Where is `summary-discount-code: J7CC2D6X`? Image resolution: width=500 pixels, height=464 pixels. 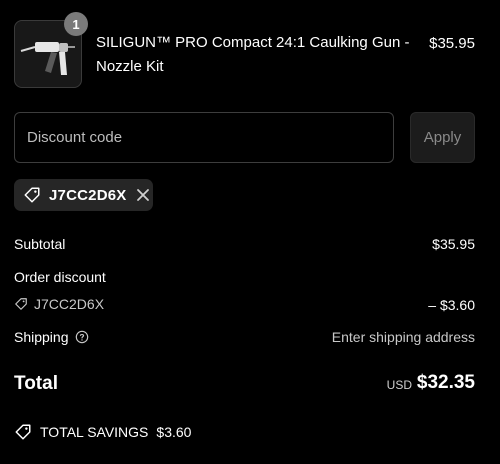 summary-discount-code: J7CC2D6X is located at coordinates (69, 304).